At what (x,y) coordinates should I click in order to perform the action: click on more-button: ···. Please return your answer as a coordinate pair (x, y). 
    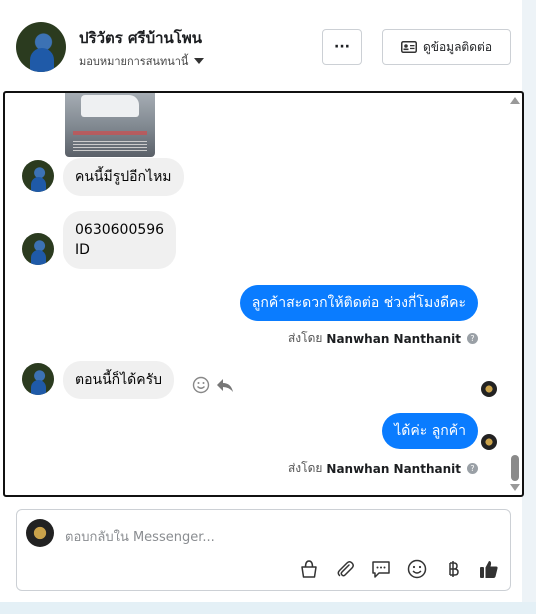
    Looking at the image, I should click on (342, 47).